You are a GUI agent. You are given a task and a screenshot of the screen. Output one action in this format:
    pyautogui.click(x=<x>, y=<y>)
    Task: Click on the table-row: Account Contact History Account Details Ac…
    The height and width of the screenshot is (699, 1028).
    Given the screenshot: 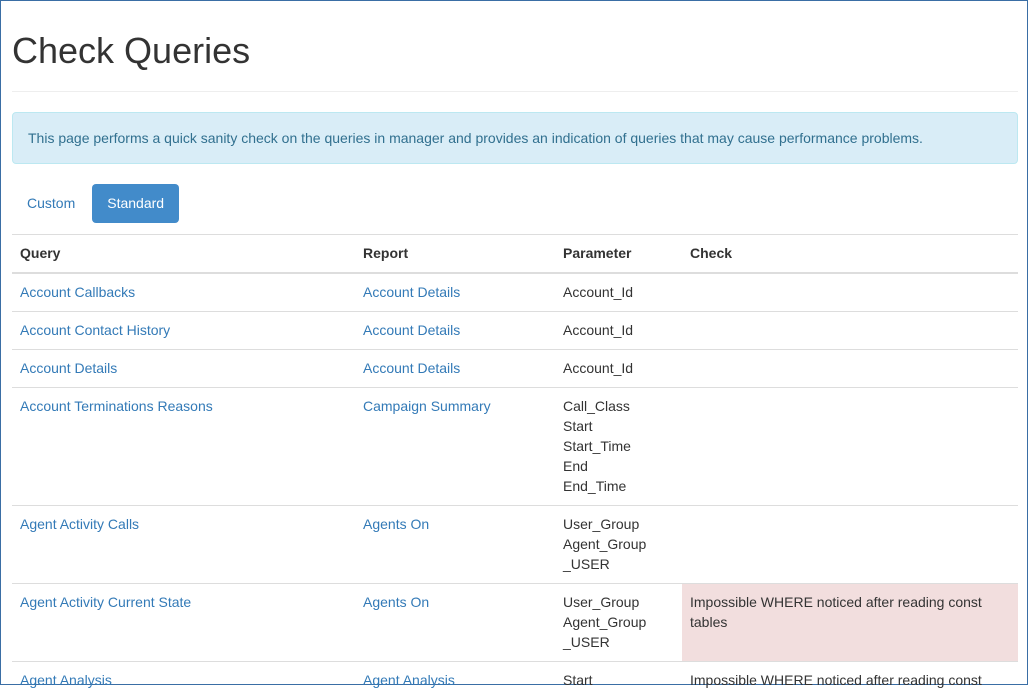 What is the action you would take?
    pyautogui.click(x=515, y=331)
    